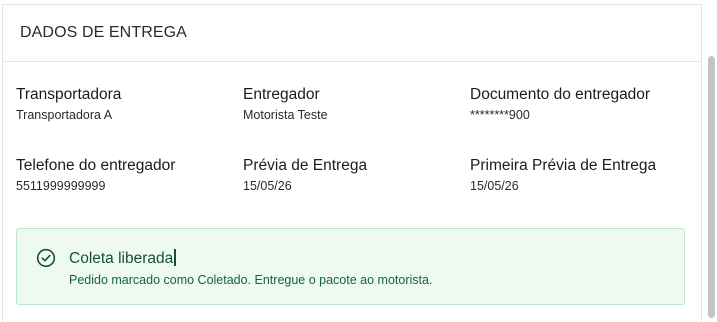 This screenshot has height=322, width=717. I want to click on field-courier-phone: Telefone do entregador 5511999999999, so click(129, 175).